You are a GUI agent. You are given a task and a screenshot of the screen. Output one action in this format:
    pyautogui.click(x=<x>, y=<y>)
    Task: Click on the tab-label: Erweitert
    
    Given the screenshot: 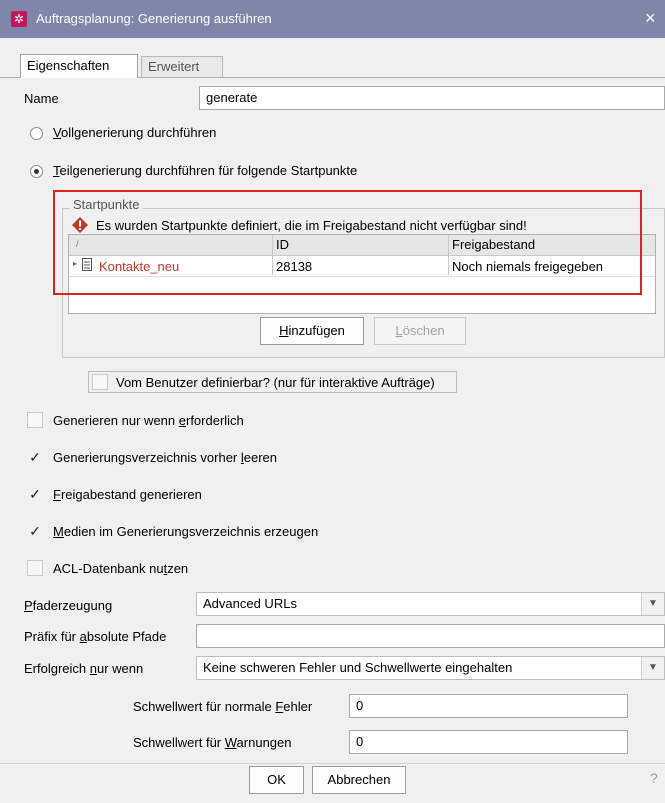 What is the action you would take?
    pyautogui.click(x=174, y=66)
    